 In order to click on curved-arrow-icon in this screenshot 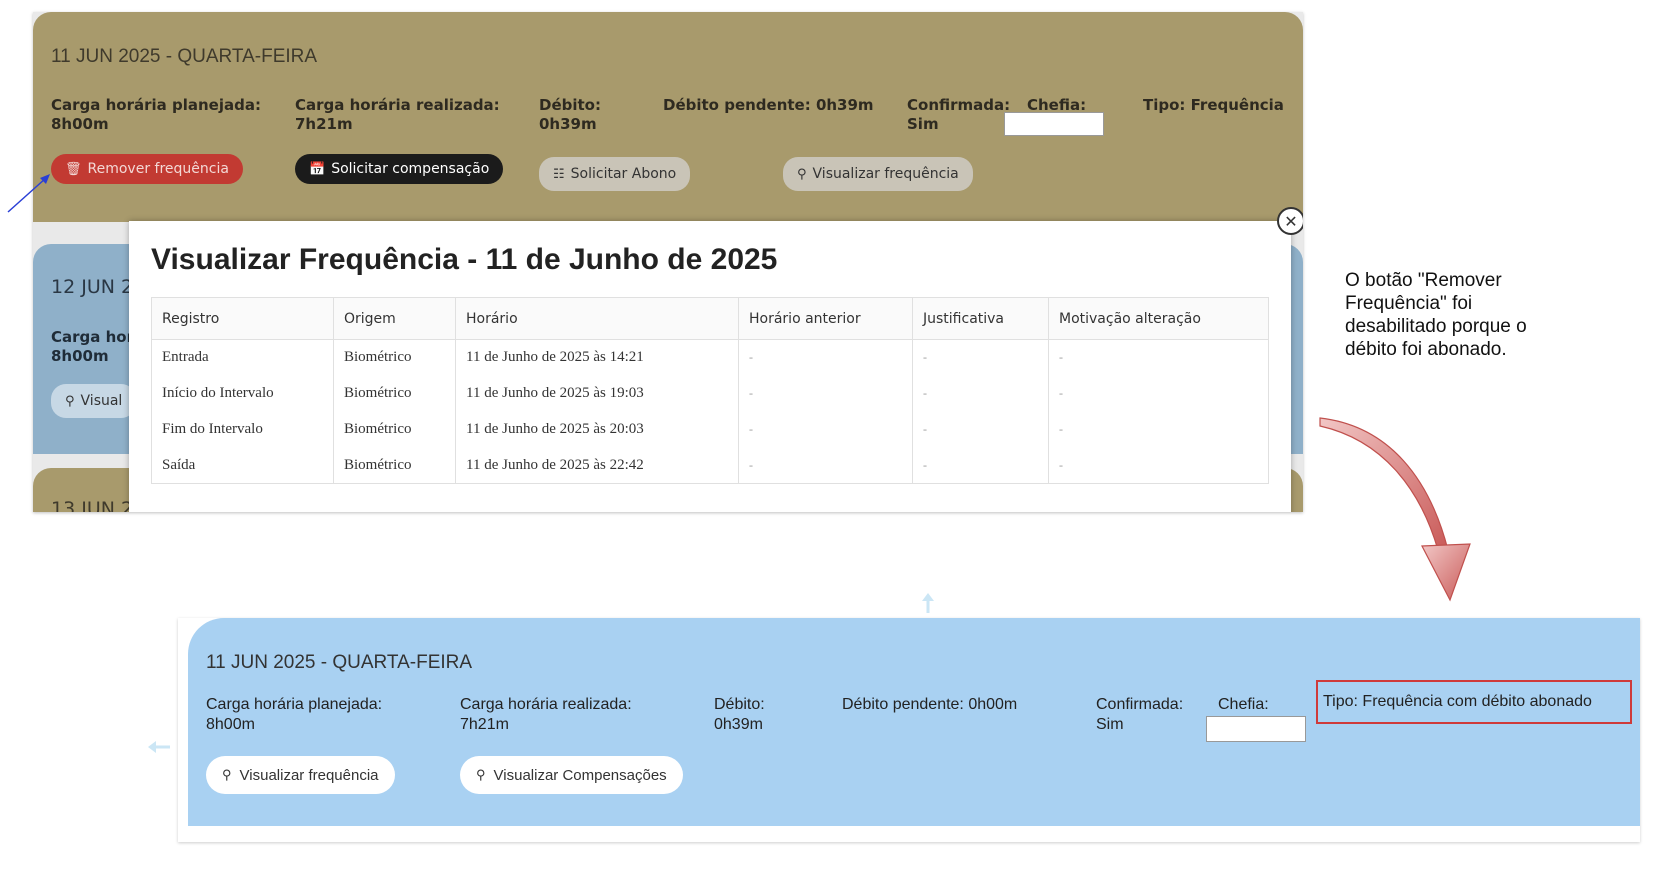, I will do `click(1395, 509)`.